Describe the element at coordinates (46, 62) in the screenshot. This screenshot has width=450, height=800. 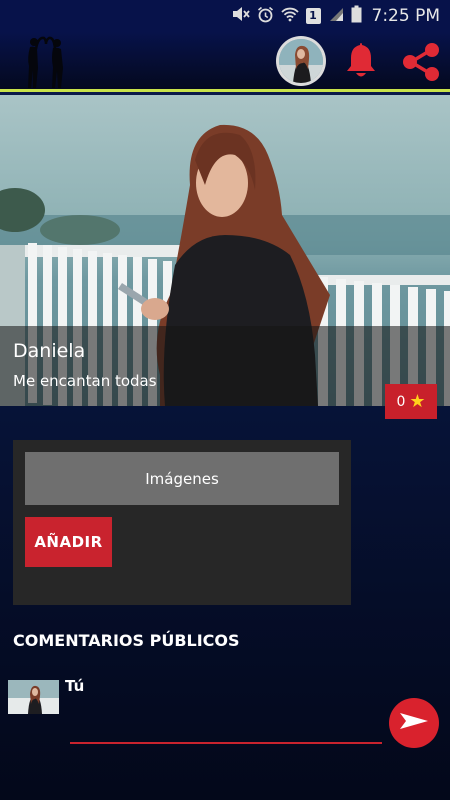
I see `couple-heart-logo` at that location.